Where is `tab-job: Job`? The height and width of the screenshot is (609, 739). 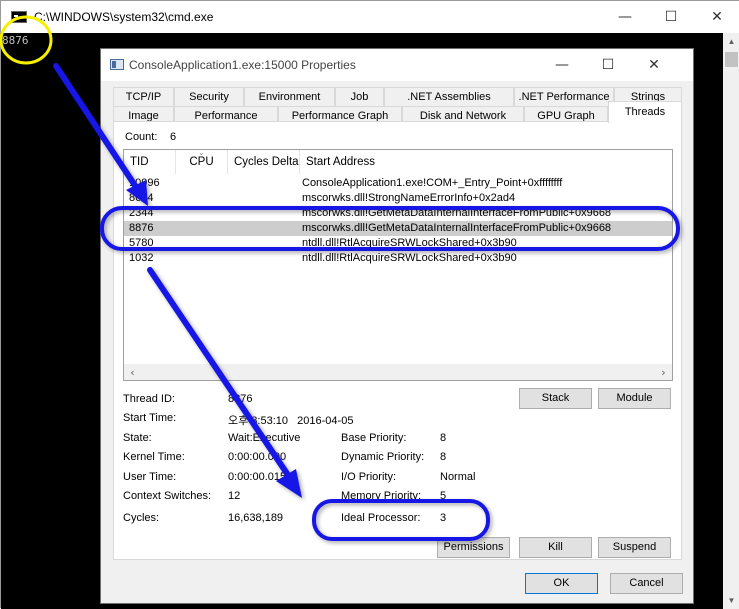
tab-job: Job is located at coordinates (359, 96).